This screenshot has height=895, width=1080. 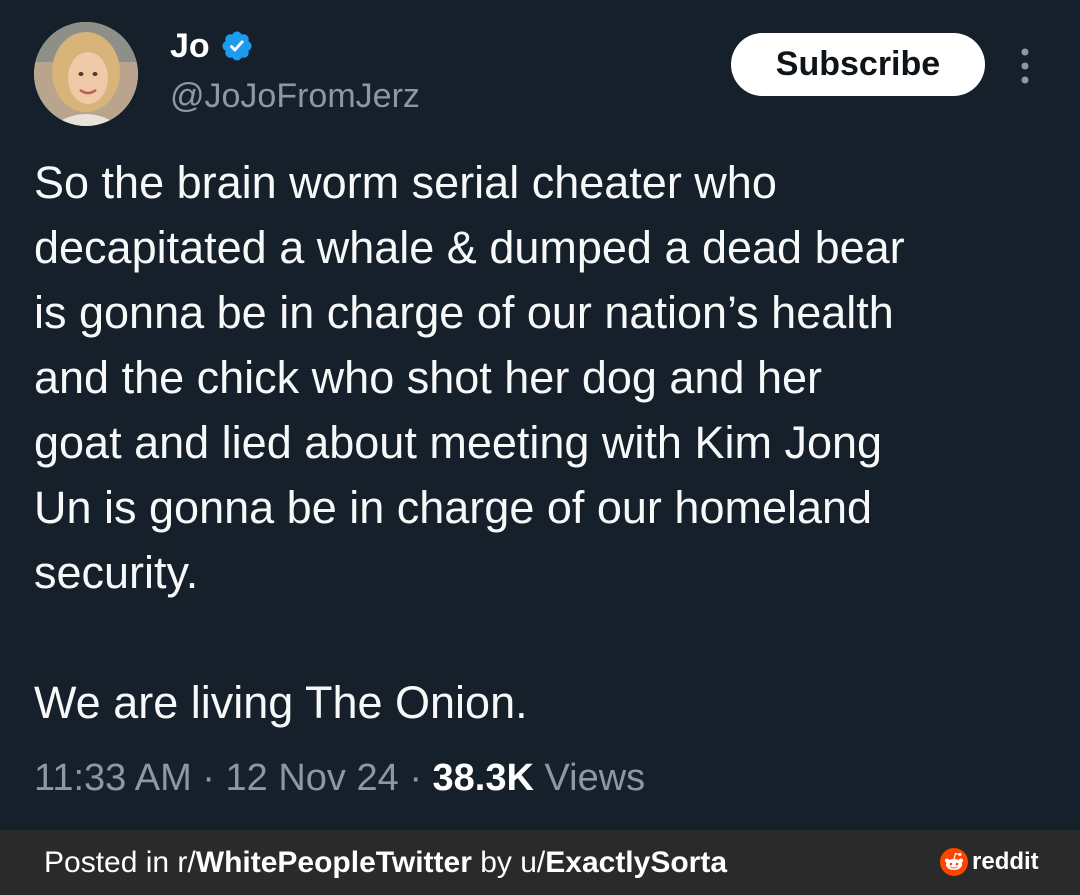 What do you see at coordinates (508, 862) in the screenshot?
I see `by-label: by u/` at bounding box center [508, 862].